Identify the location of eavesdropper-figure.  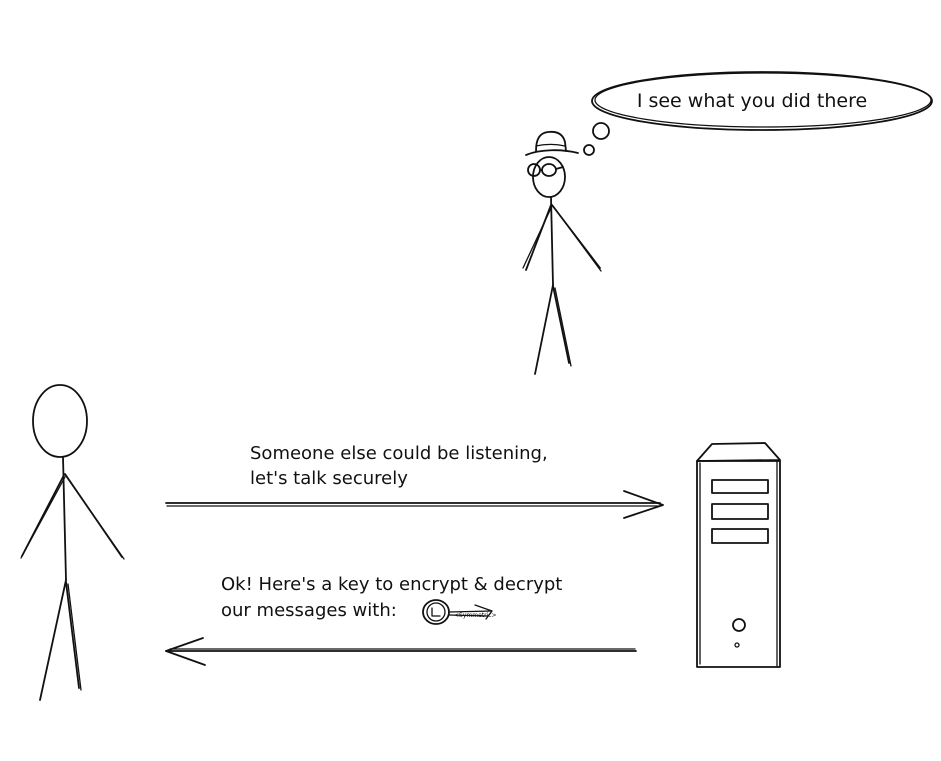
(562, 252).